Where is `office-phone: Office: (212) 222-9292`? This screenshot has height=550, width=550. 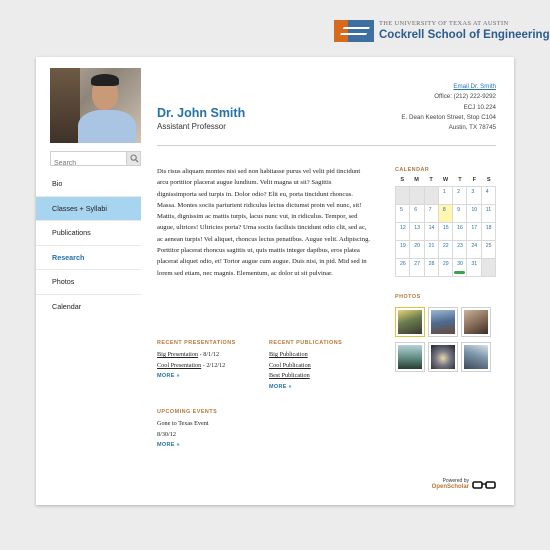 office-phone: Office: (212) 222-9292 is located at coordinates (465, 97).